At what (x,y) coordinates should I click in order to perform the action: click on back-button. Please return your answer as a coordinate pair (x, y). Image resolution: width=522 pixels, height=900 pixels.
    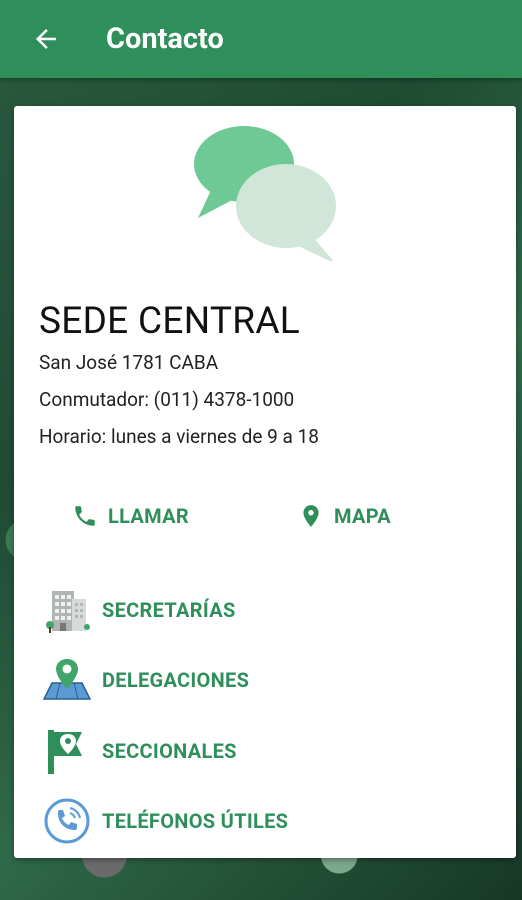
    Looking at the image, I should click on (46, 39).